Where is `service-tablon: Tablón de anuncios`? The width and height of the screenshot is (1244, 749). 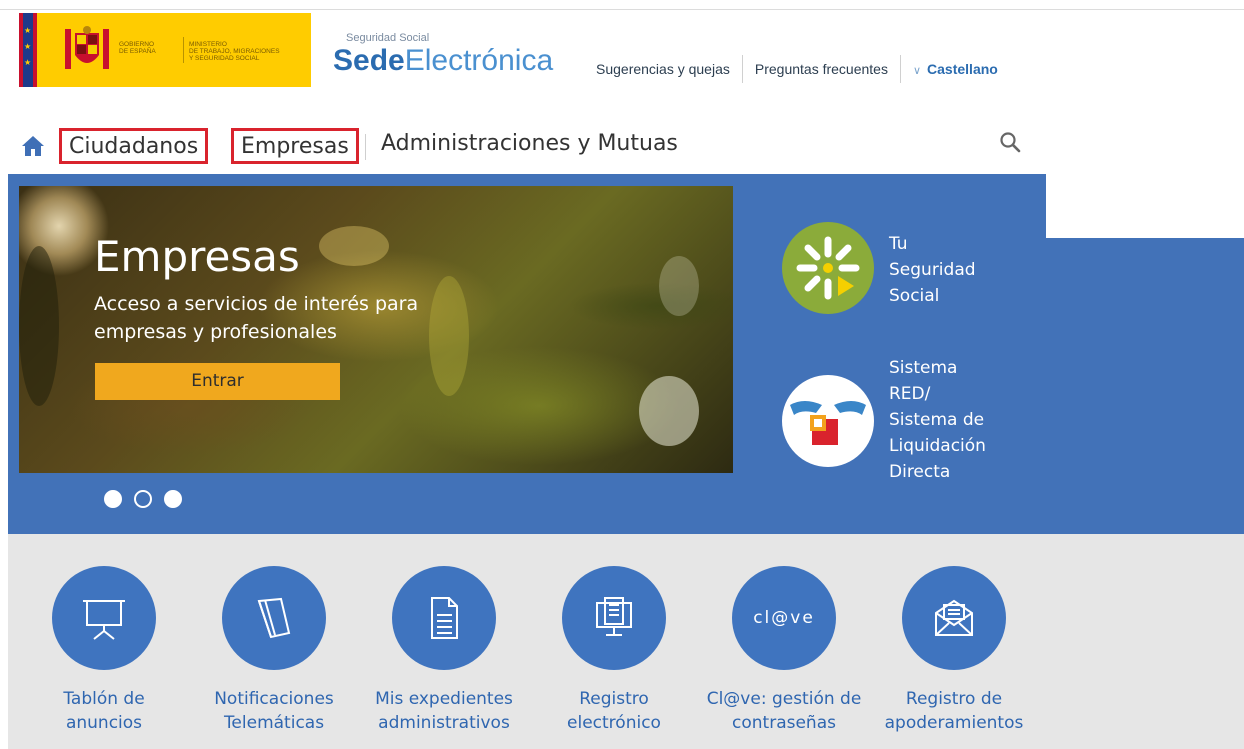
service-tablon: Tablón de anuncios is located at coordinates (104, 650).